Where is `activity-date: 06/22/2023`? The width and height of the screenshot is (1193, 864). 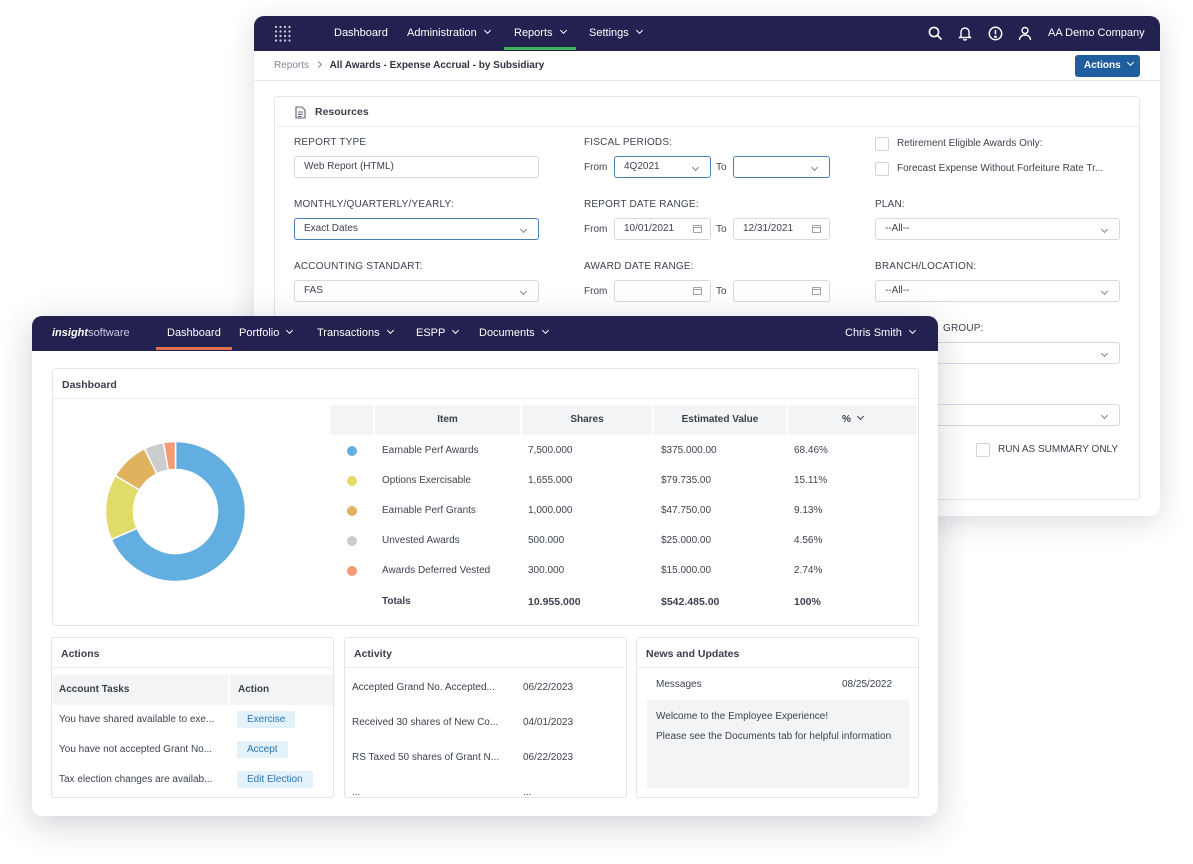
activity-date: 06/22/2023 is located at coordinates (548, 757).